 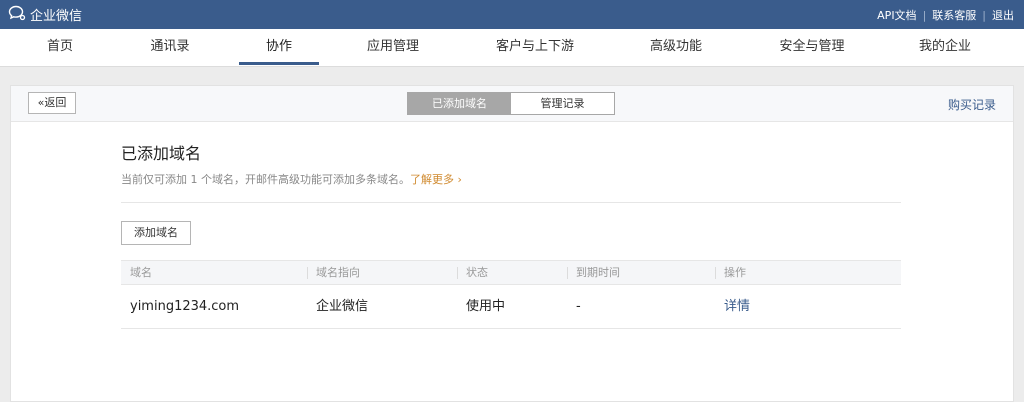 I want to click on main-nav: 首页 通讯录 协作 应用管理 客户与上下游 高级功能 安全与管理 我的企业, so click(x=512, y=48).